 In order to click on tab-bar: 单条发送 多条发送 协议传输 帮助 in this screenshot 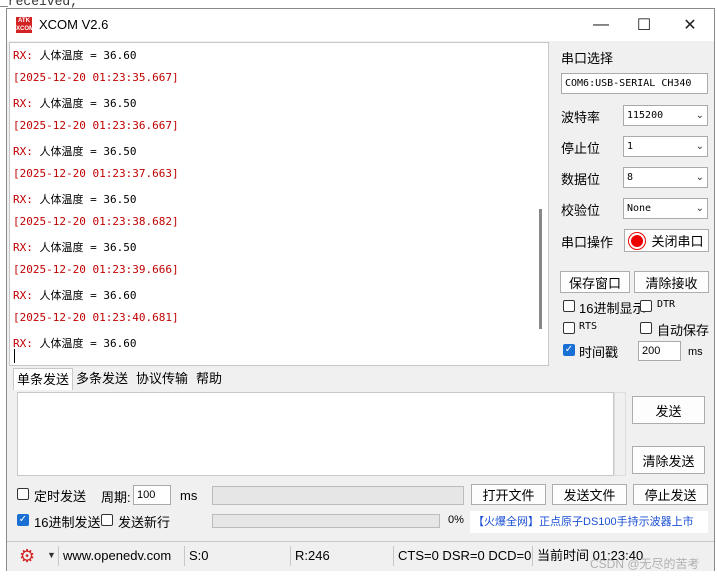, I will do `click(279, 379)`.